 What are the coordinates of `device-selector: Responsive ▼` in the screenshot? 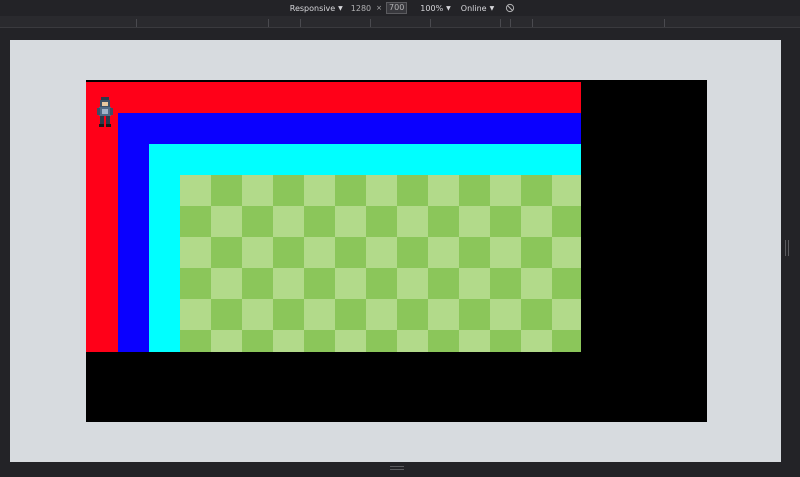 It's located at (316, 8).